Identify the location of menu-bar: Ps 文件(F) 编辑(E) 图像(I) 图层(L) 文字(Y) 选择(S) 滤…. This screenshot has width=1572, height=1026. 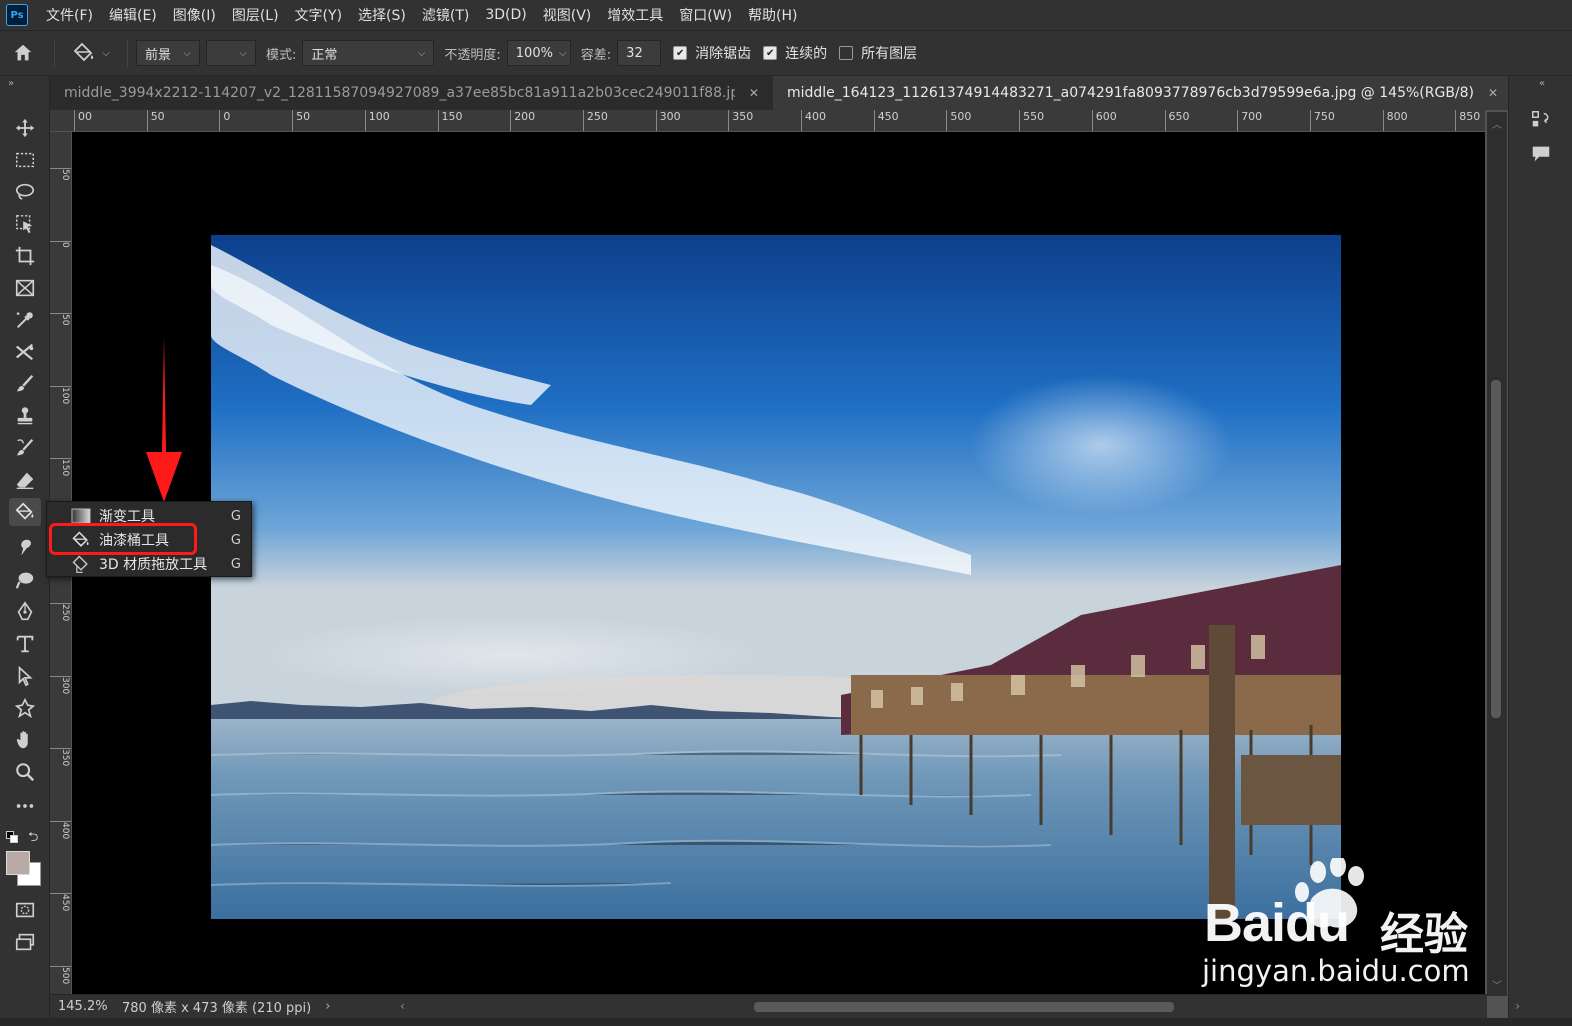
(786, 15).